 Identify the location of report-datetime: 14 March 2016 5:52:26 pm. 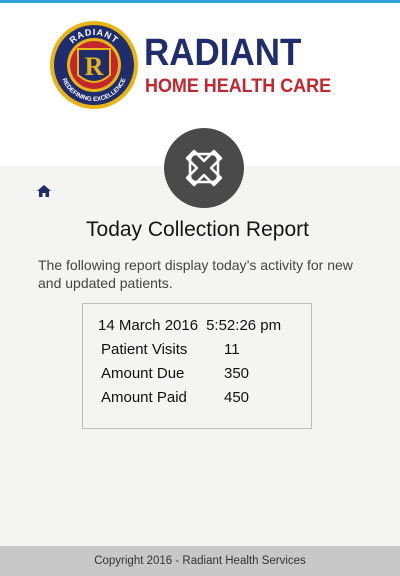
(189, 325).